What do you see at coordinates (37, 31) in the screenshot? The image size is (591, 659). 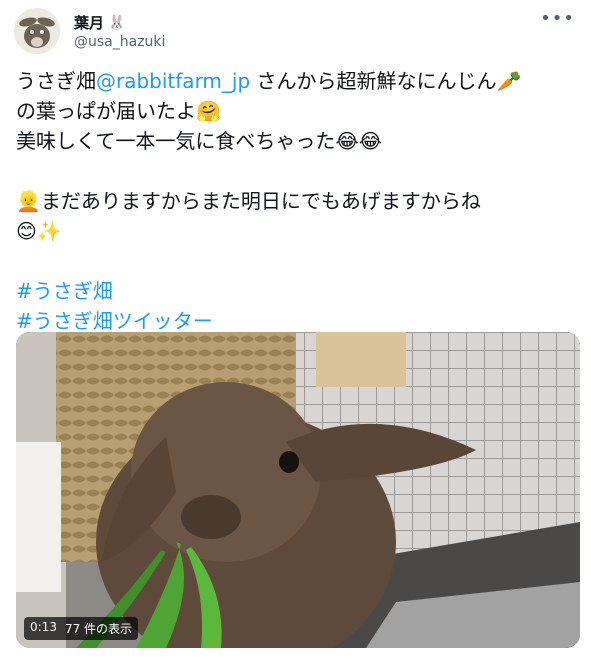 I see `avatar` at bounding box center [37, 31].